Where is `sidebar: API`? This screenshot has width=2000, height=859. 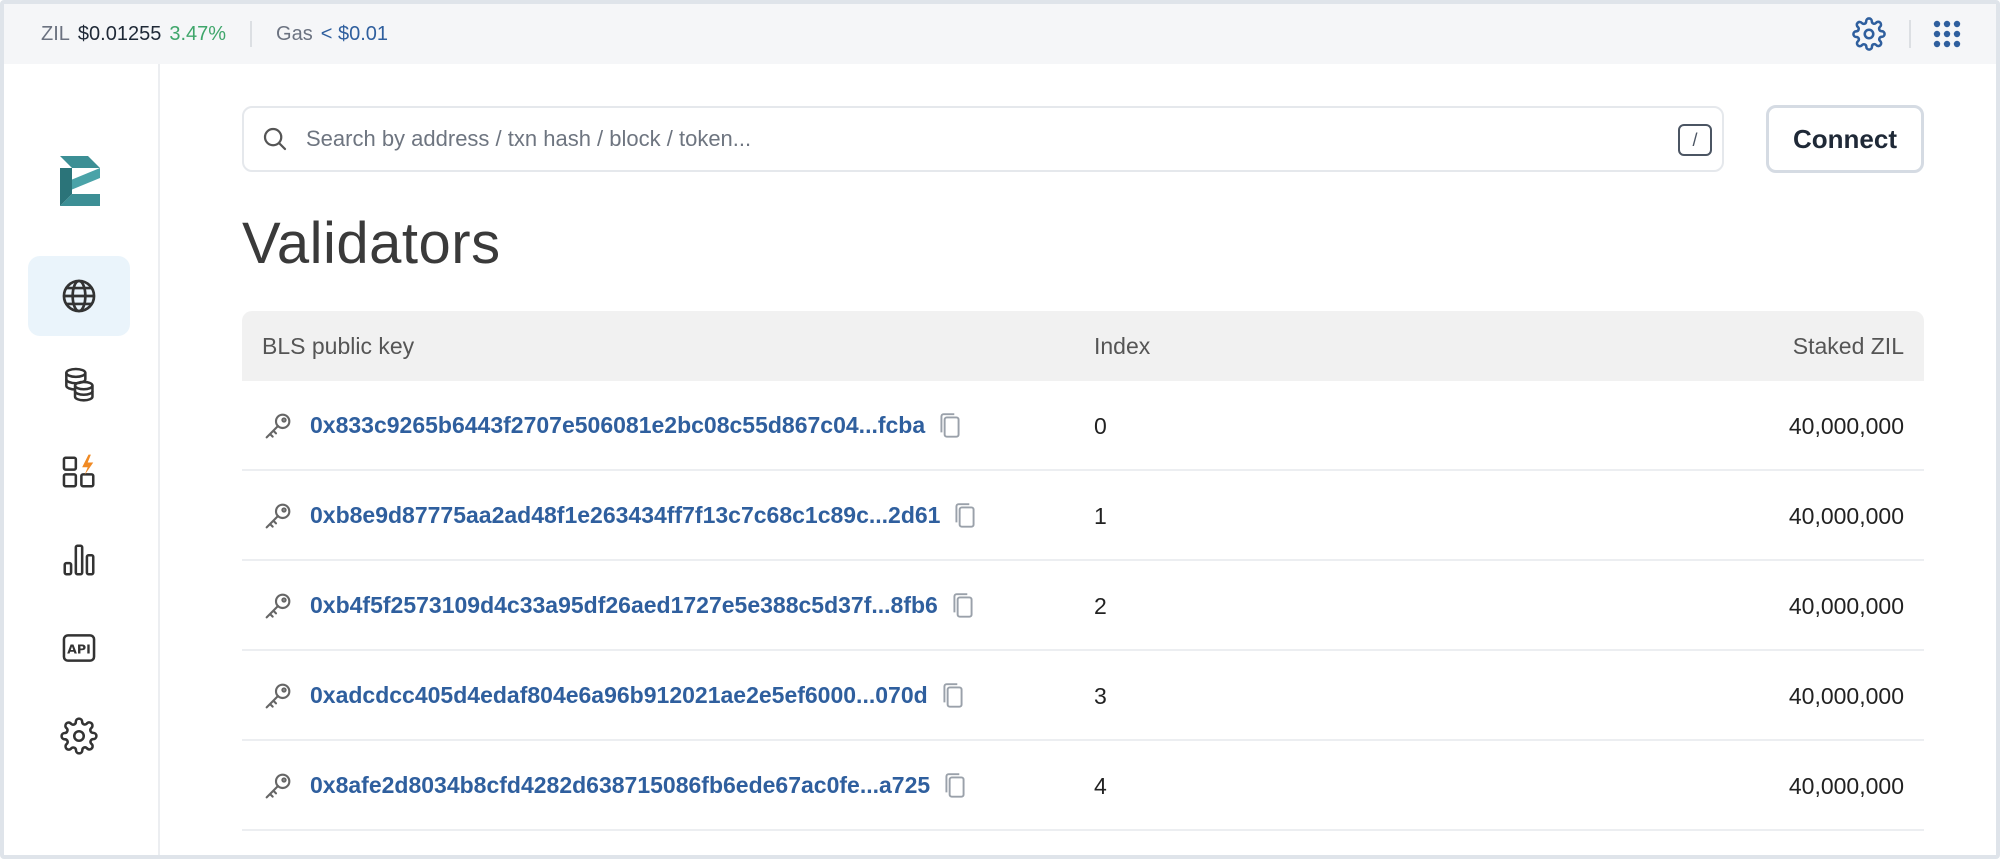 sidebar: API is located at coordinates (82, 459).